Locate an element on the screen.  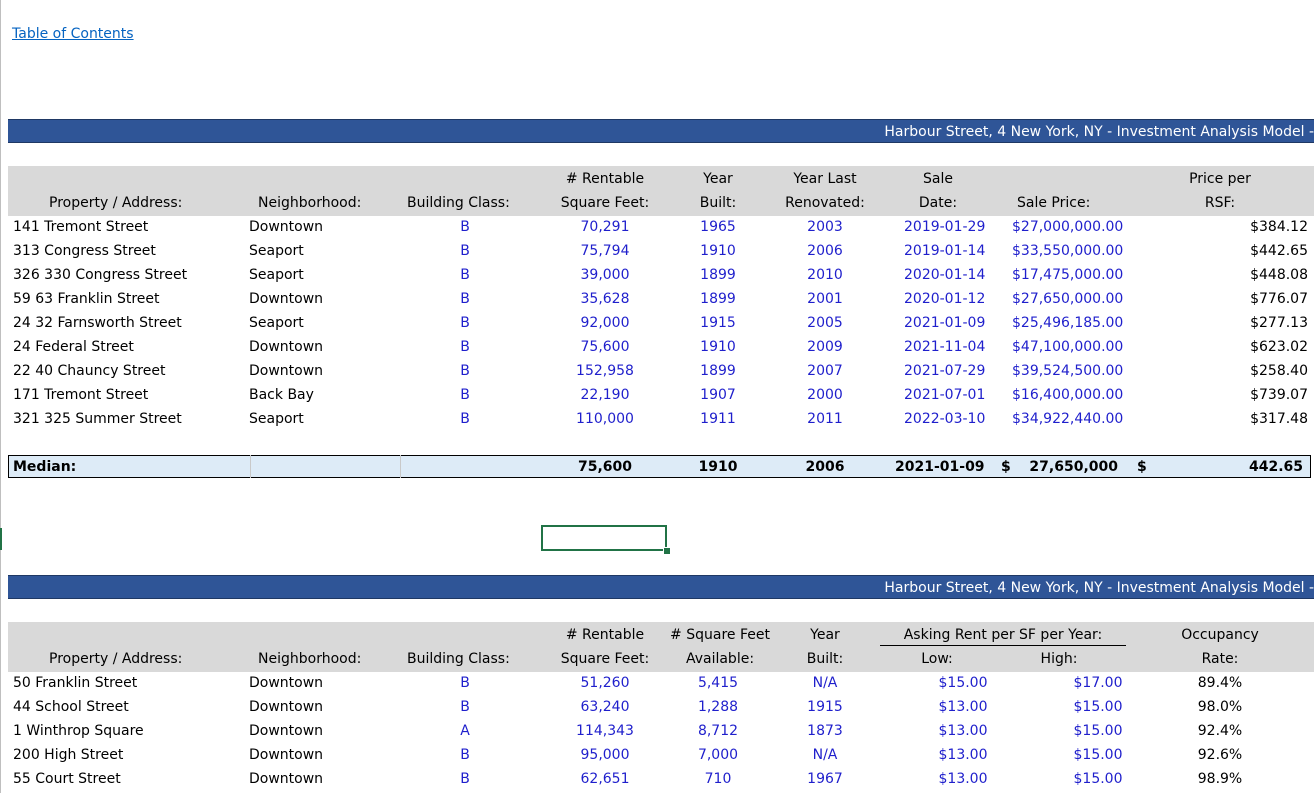
cell-year-renovated: 2001 is located at coordinates (825, 299).